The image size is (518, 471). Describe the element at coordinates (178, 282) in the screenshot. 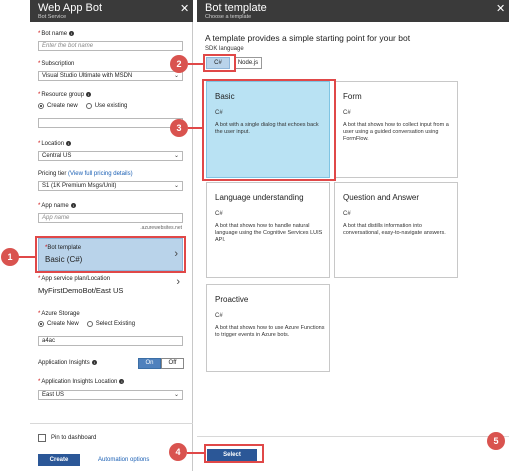

I see `chevron-right-icon: ›` at that location.